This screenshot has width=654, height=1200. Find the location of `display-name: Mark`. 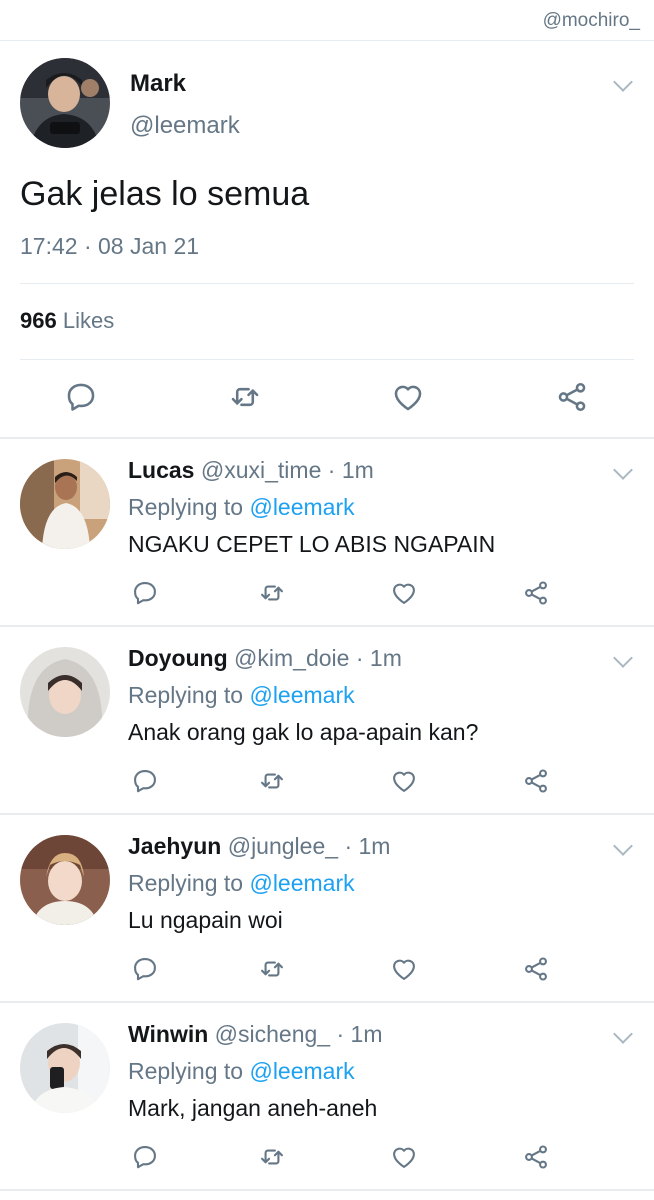

display-name: Mark is located at coordinates (158, 84).